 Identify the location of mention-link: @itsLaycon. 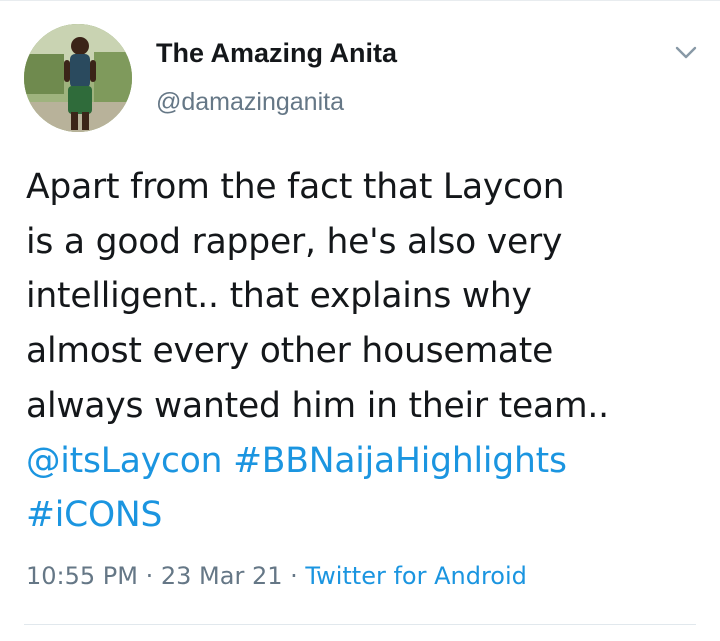
(124, 461).